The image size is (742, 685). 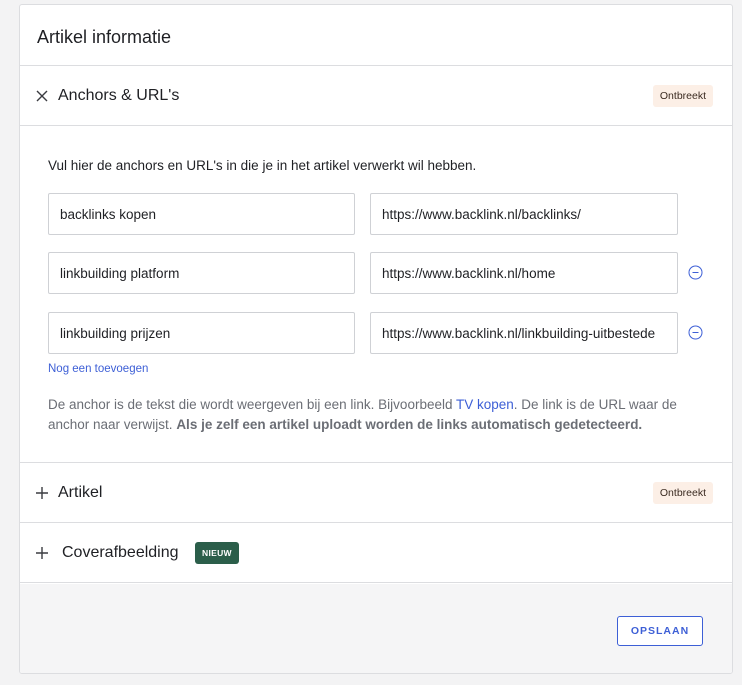 I want to click on status-badge-artikel: Ontbreekt, so click(x=682, y=492).